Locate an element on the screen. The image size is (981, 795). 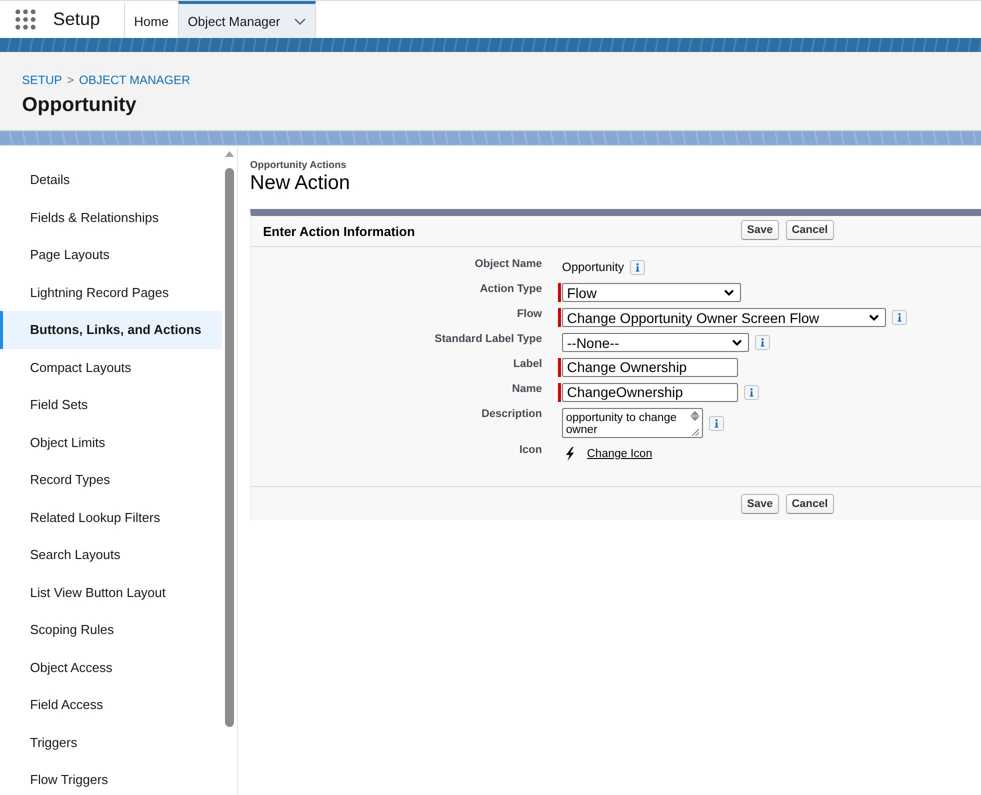
page-subtitle: Opportunity Actions is located at coordinates (299, 166).